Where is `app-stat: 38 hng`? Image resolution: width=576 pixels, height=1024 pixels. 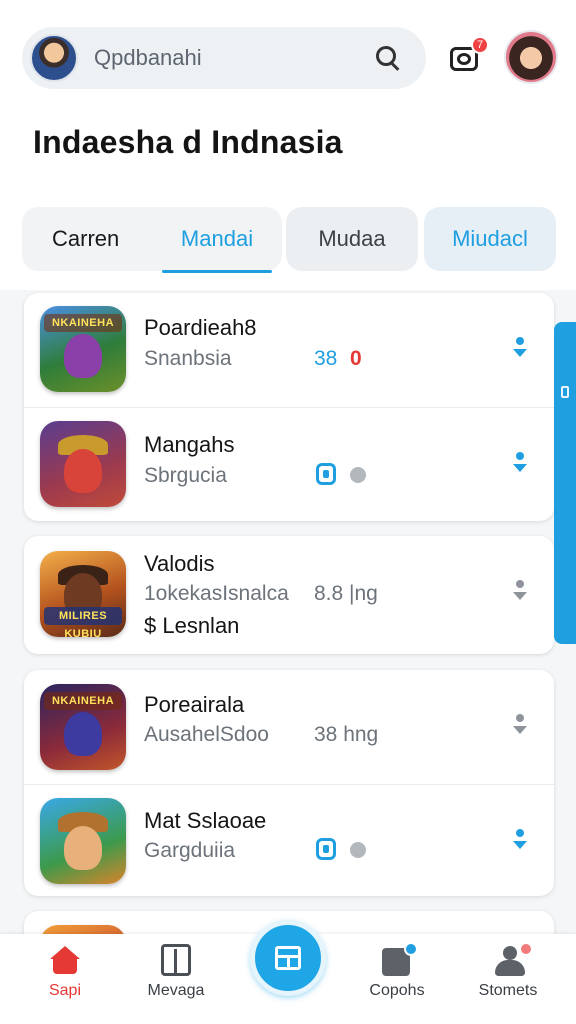
app-stat: 38 hng is located at coordinates (346, 734).